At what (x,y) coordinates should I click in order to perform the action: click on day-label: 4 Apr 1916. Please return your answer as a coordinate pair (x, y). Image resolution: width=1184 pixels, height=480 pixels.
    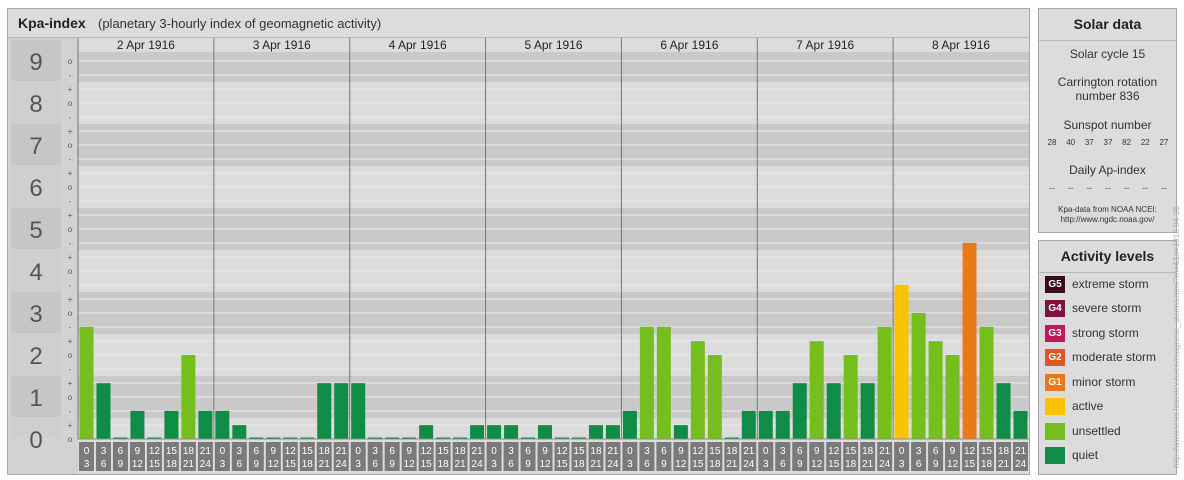
    Looking at the image, I should click on (418, 45).